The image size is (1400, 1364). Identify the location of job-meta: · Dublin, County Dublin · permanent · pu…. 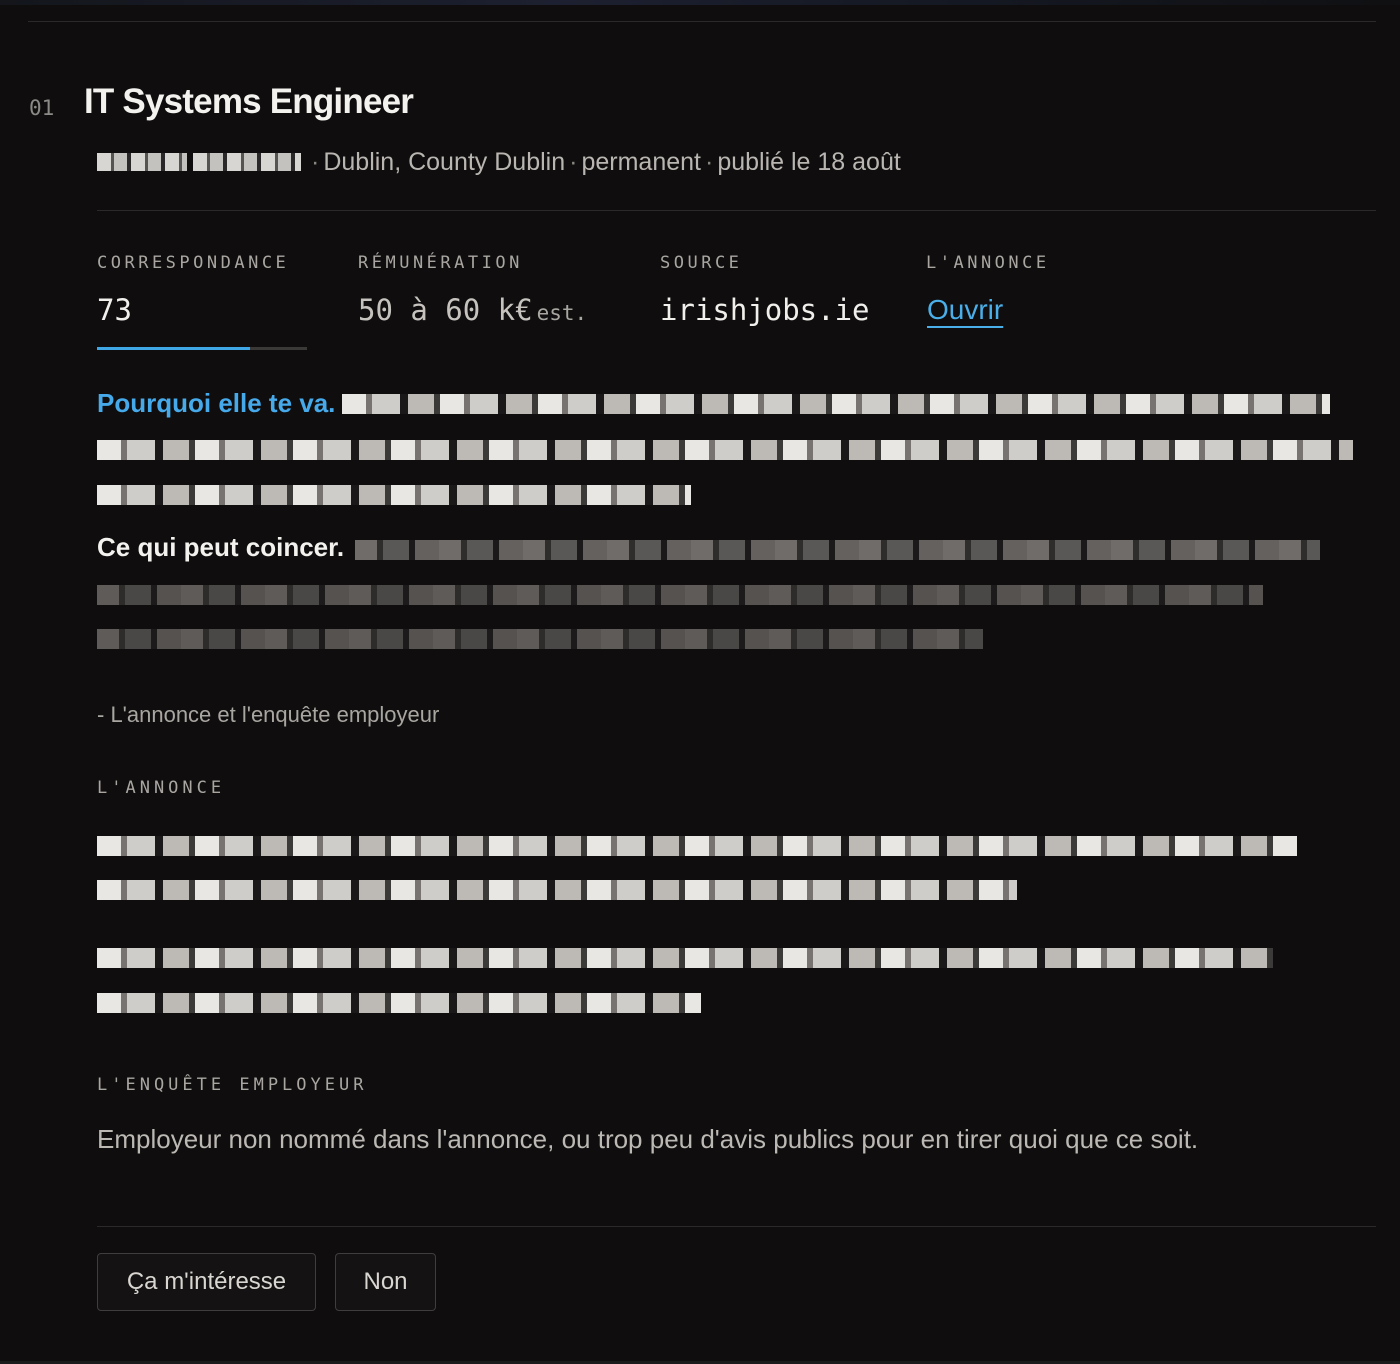
(499, 162).